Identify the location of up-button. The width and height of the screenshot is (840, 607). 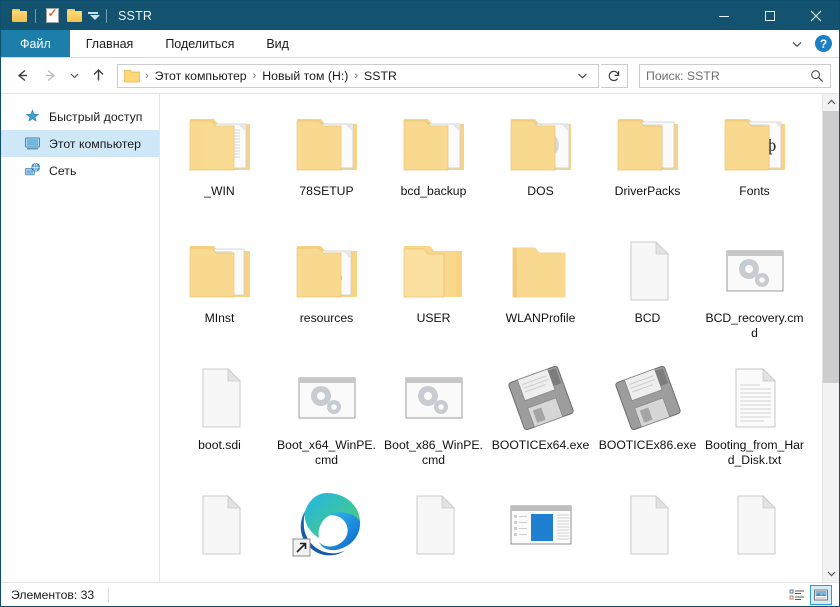
(98, 76).